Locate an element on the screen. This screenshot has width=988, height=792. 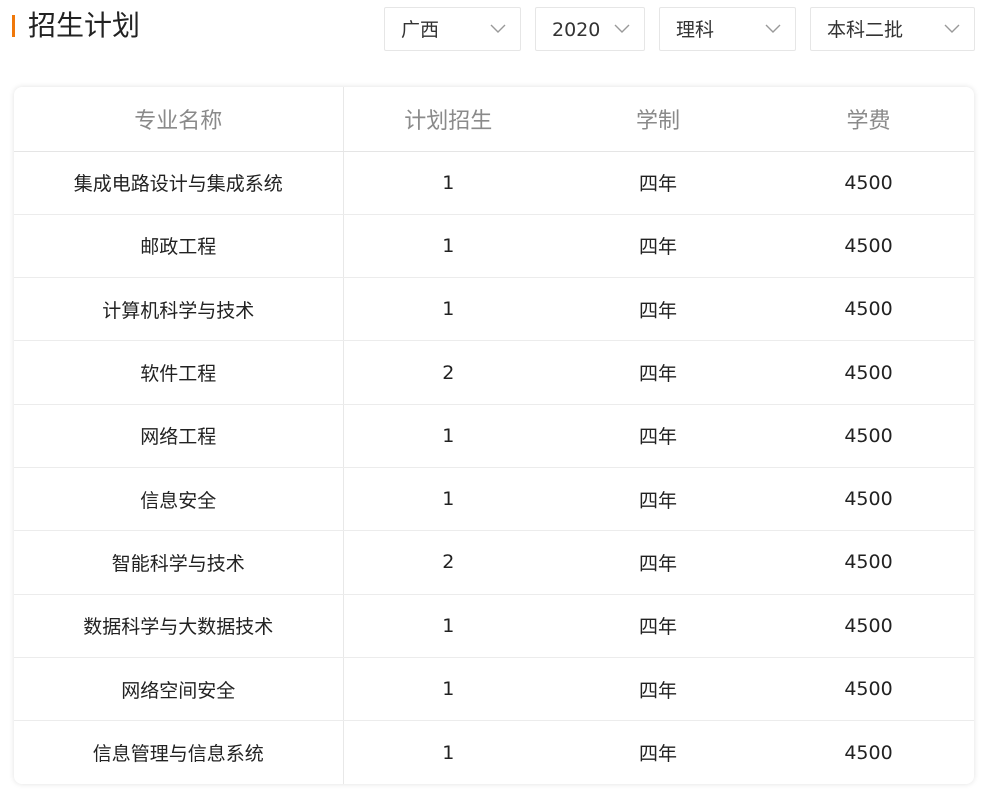
major-cell: 智能科学与技术 is located at coordinates (179, 562).